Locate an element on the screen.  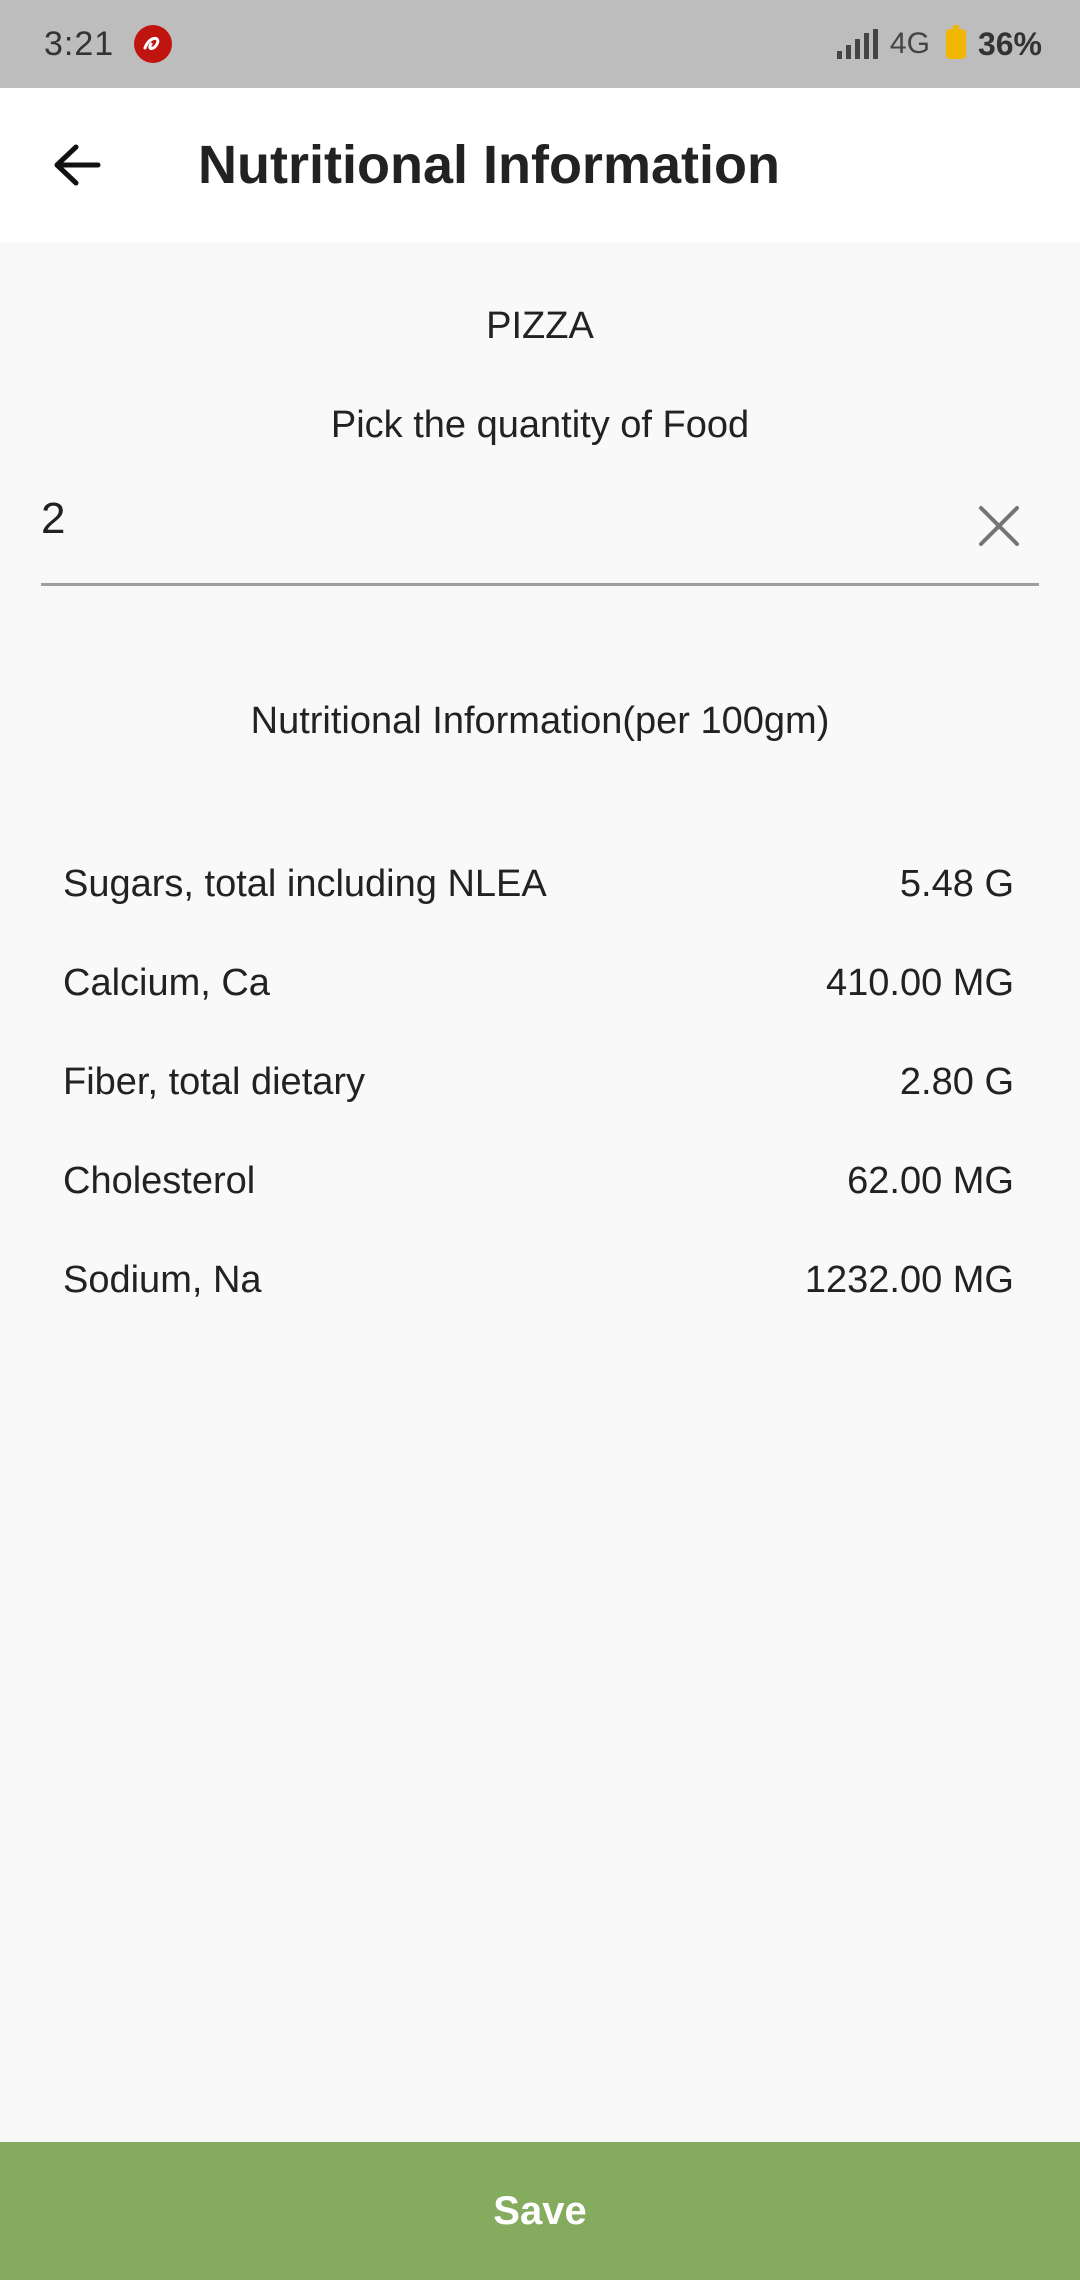
signal-icon is located at coordinates (857, 44).